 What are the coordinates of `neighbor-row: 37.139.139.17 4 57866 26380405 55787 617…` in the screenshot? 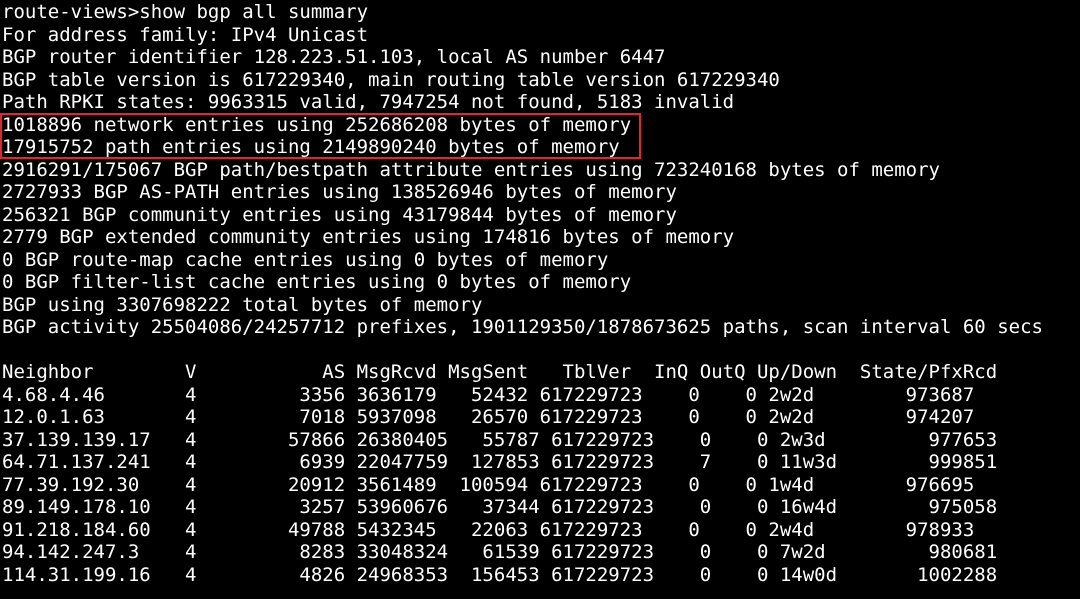 It's located at (500, 439).